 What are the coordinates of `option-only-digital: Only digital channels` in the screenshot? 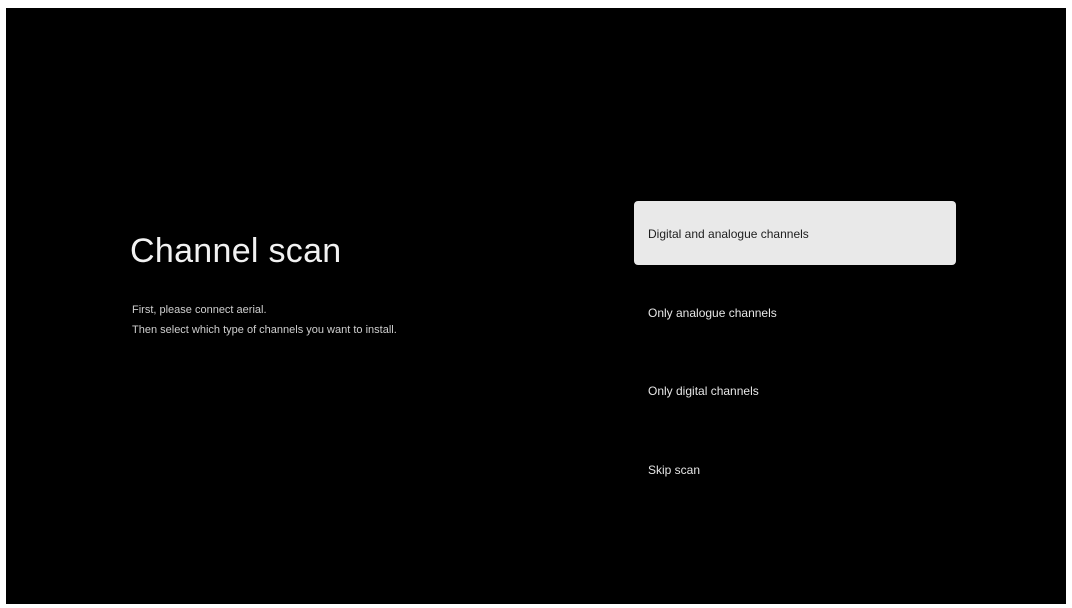 It's located at (795, 391).